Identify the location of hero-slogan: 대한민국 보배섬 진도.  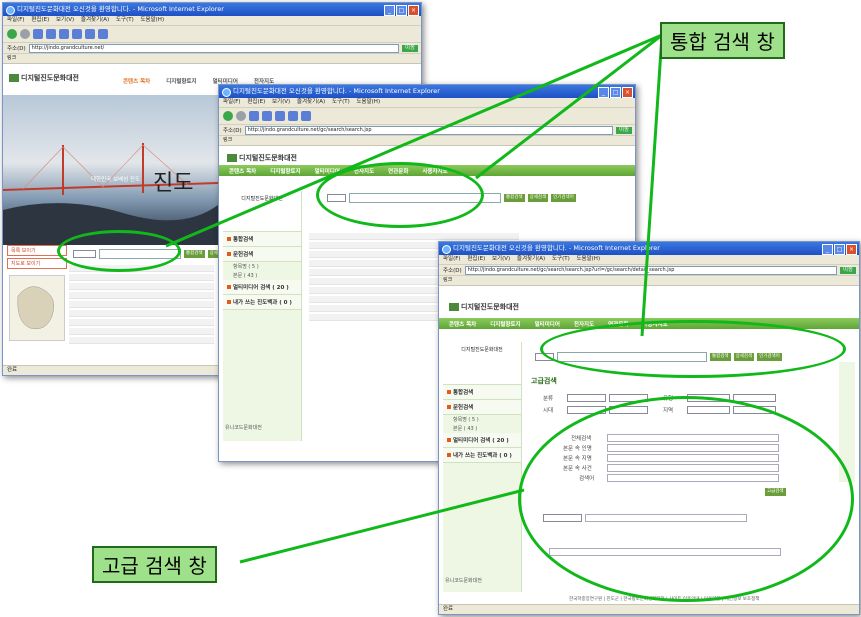
(116, 180).